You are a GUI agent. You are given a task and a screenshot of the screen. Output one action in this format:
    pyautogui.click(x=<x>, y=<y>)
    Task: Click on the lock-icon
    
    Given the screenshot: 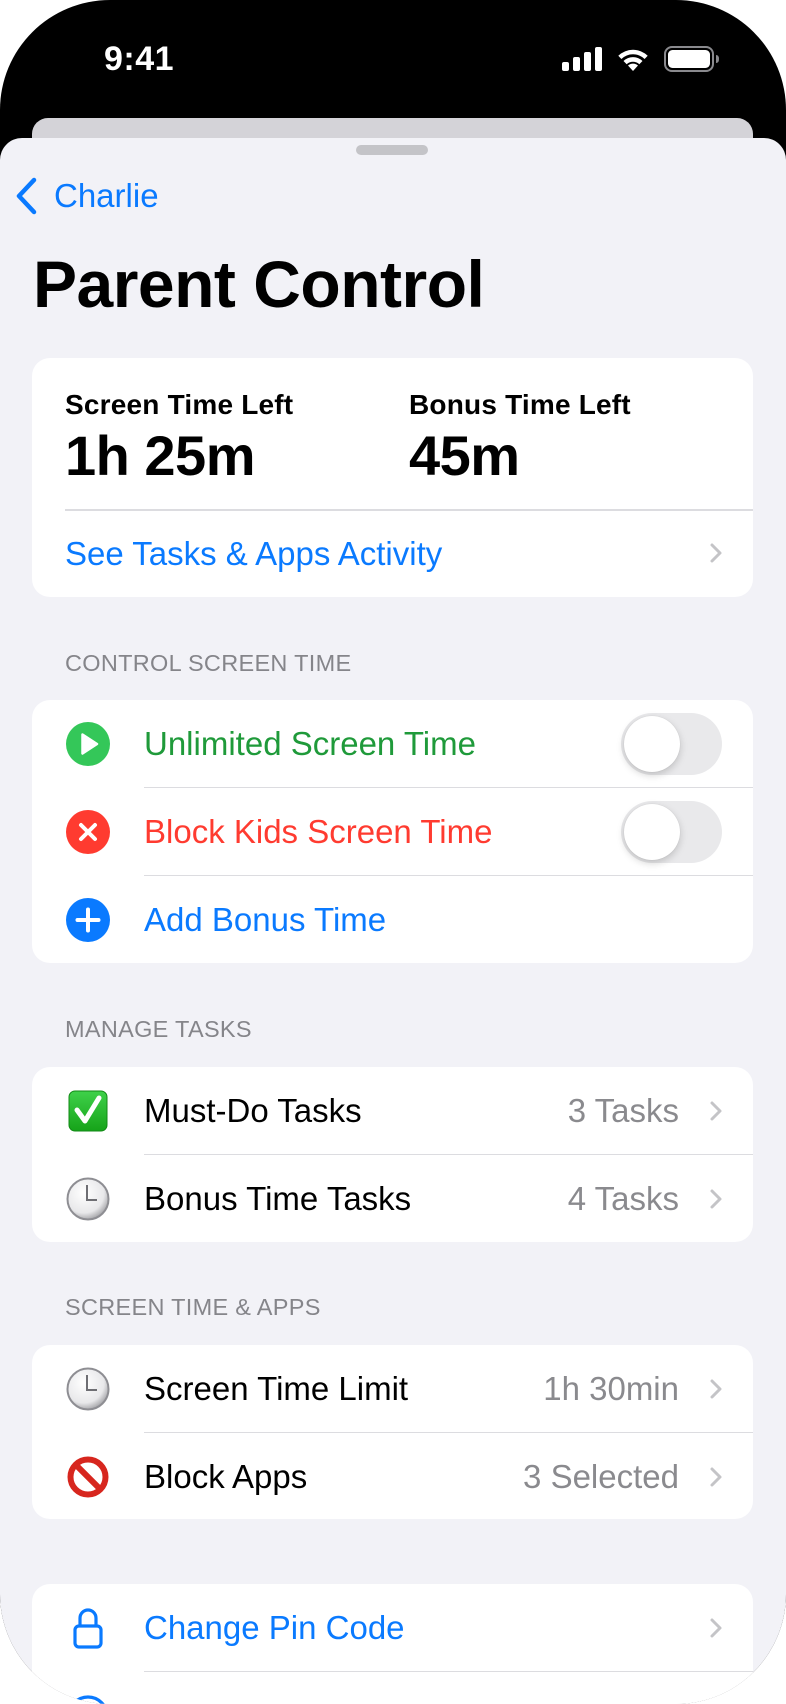 What is the action you would take?
    pyautogui.click(x=88, y=1628)
    